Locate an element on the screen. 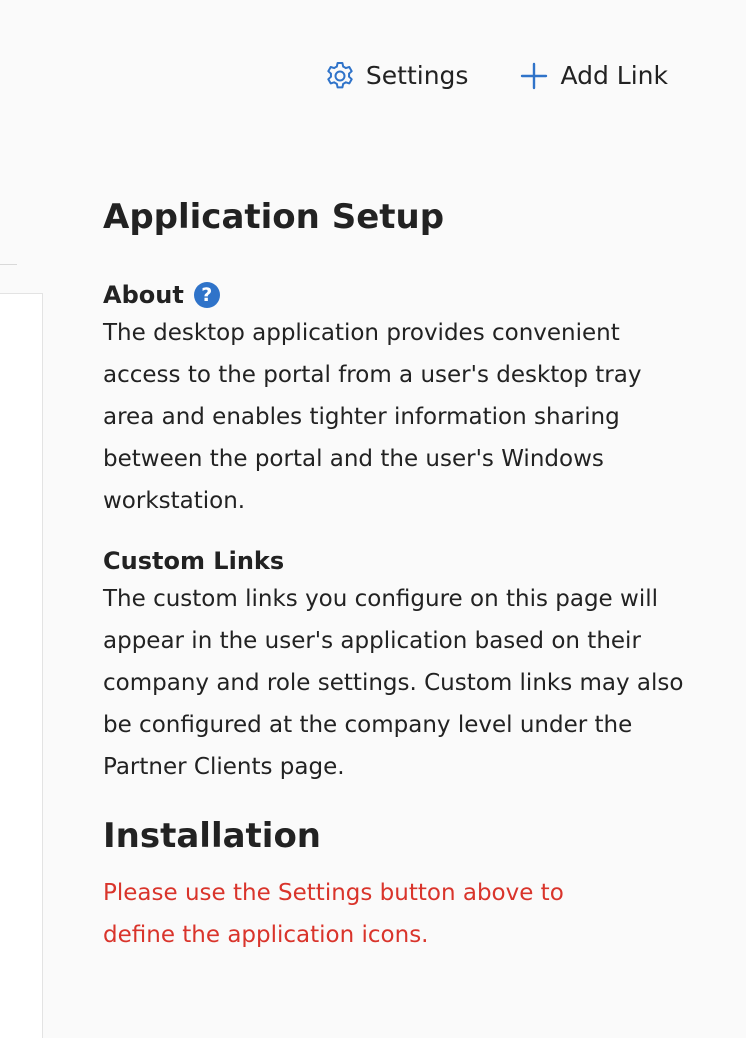  add-link-button: Add Link is located at coordinates (593, 76).